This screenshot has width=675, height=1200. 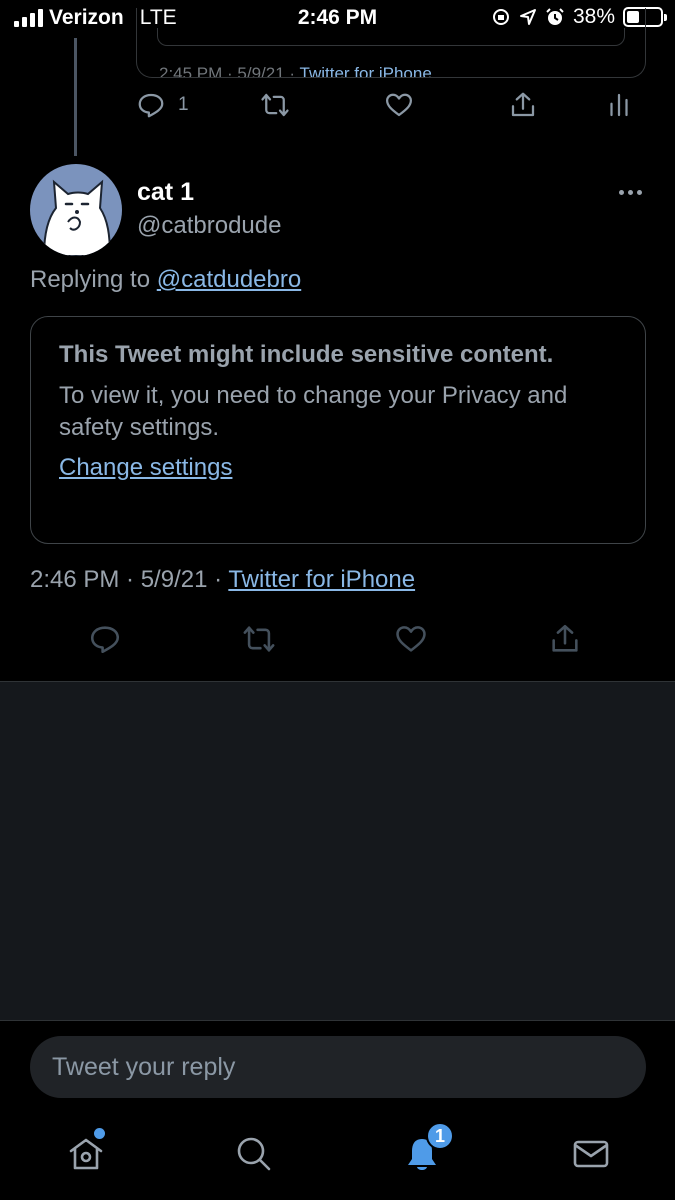 What do you see at coordinates (99, 1133) in the screenshot?
I see `home-new-dot` at bounding box center [99, 1133].